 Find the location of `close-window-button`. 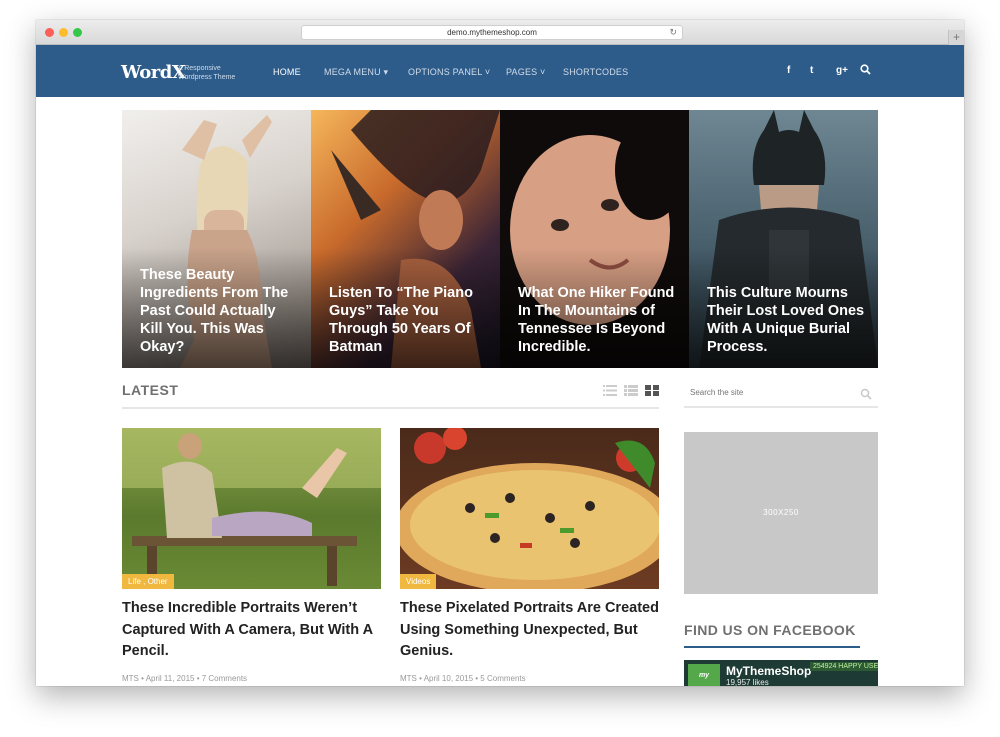

close-window-button is located at coordinates (49, 32).